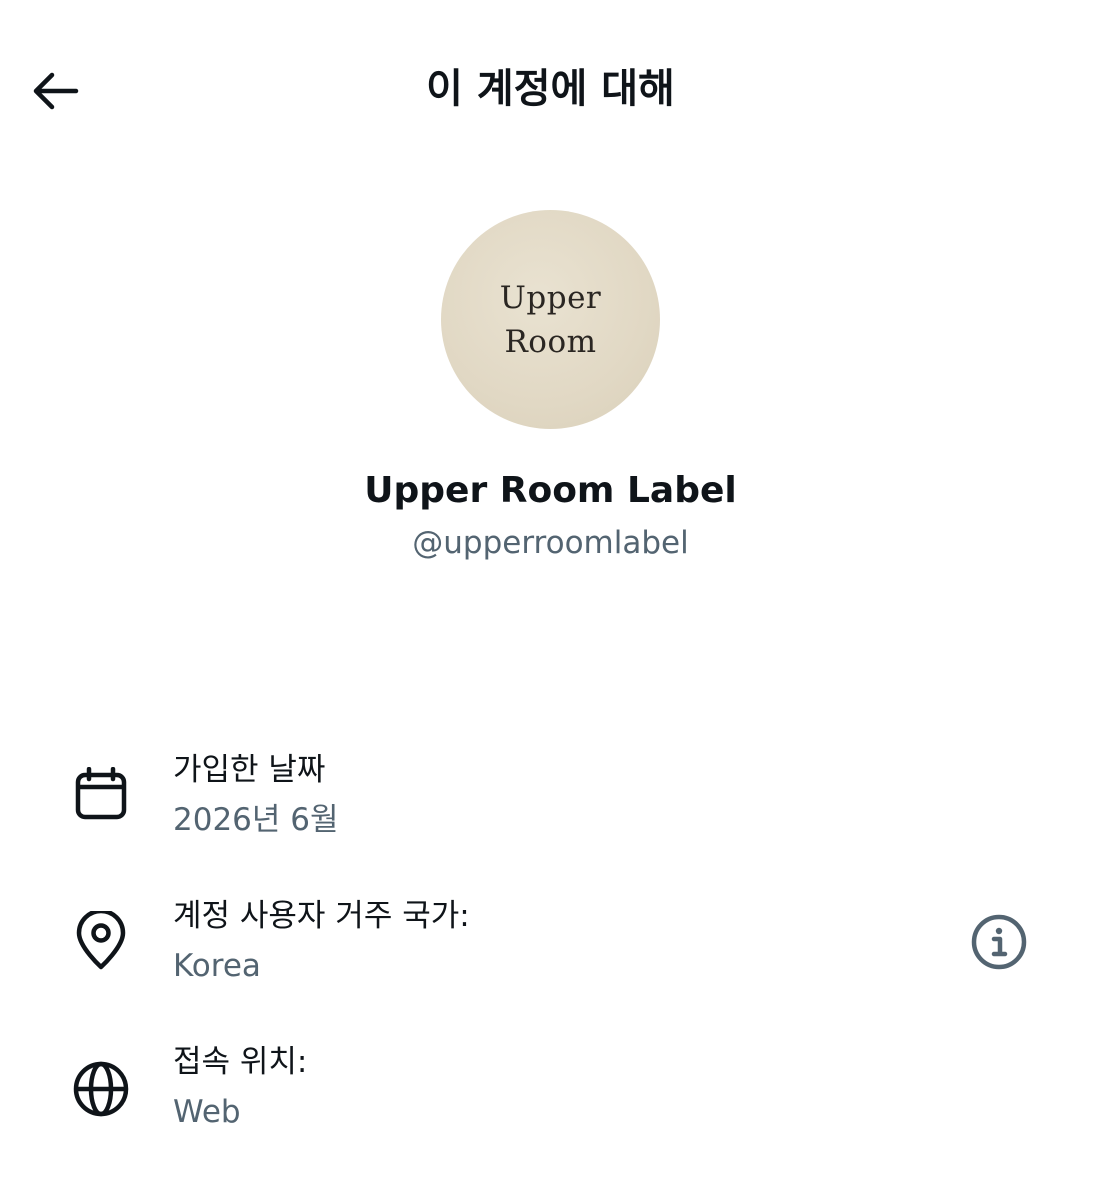 The height and width of the screenshot is (1200, 1101). What do you see at coordinates (550, 543) in the screenshot?
I see `account-handle: @upperroomlabel` at bounding box center [550, 543].